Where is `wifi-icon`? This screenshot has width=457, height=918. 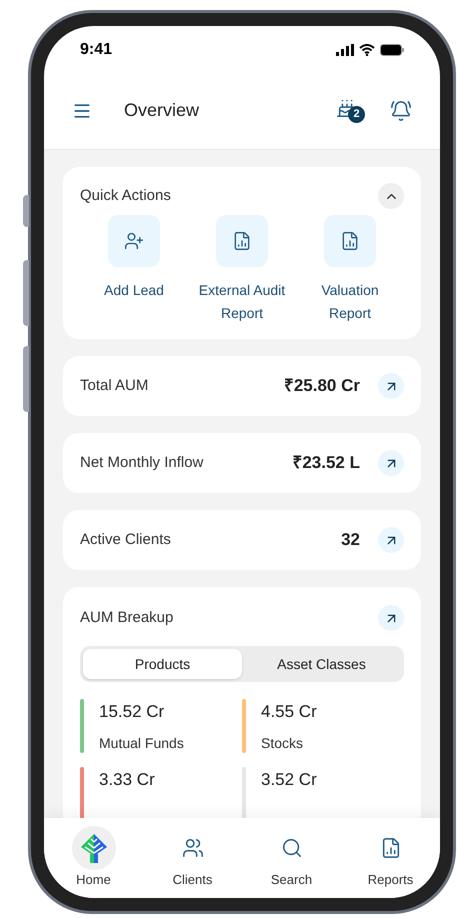
wifi-icon is located at coordinates (367, 50).